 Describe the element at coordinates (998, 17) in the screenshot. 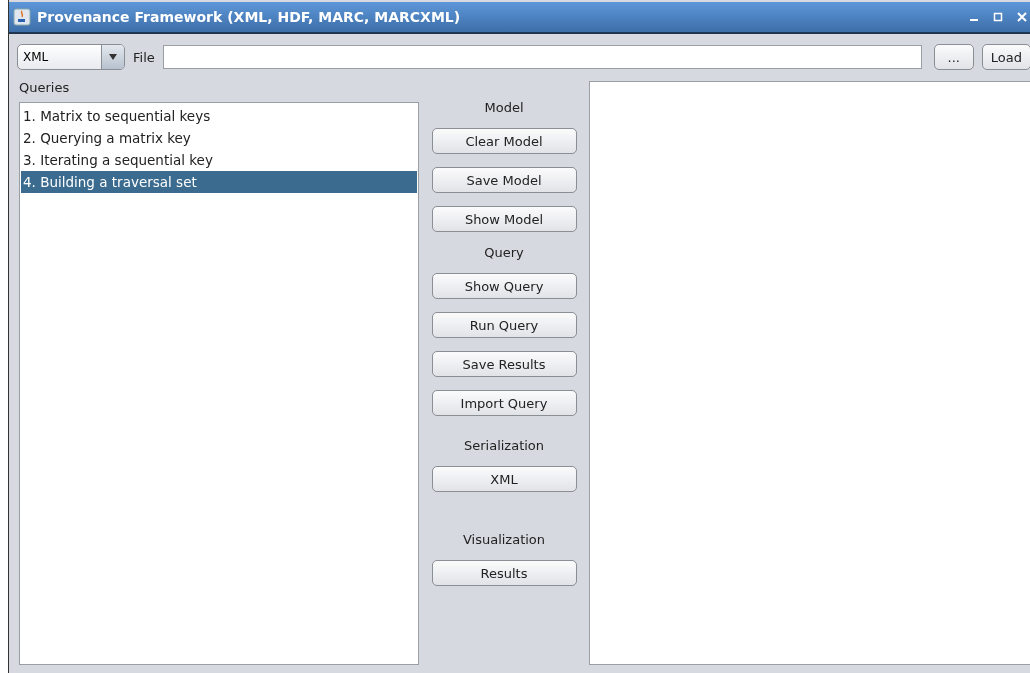

I see `maximize-icon` at that location.